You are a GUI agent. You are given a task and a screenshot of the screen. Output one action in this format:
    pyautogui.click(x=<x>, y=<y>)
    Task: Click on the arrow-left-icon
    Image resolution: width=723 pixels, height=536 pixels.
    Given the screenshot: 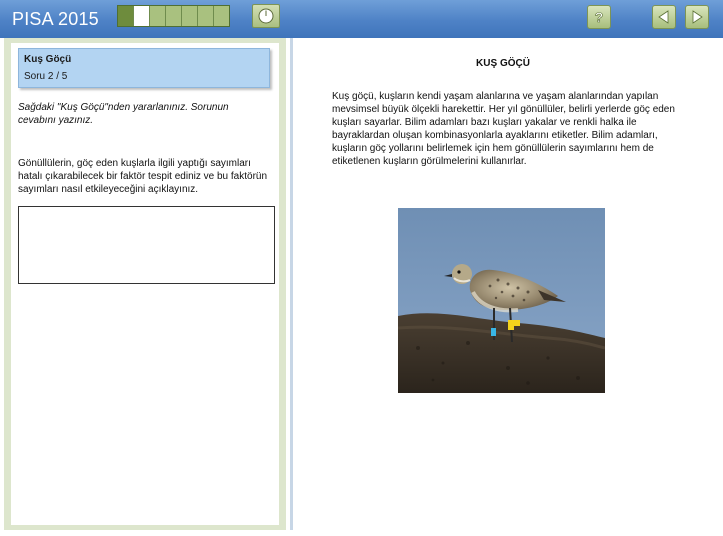 What is the action you would take?
    pyautogui.click(x=663, y=17)
    